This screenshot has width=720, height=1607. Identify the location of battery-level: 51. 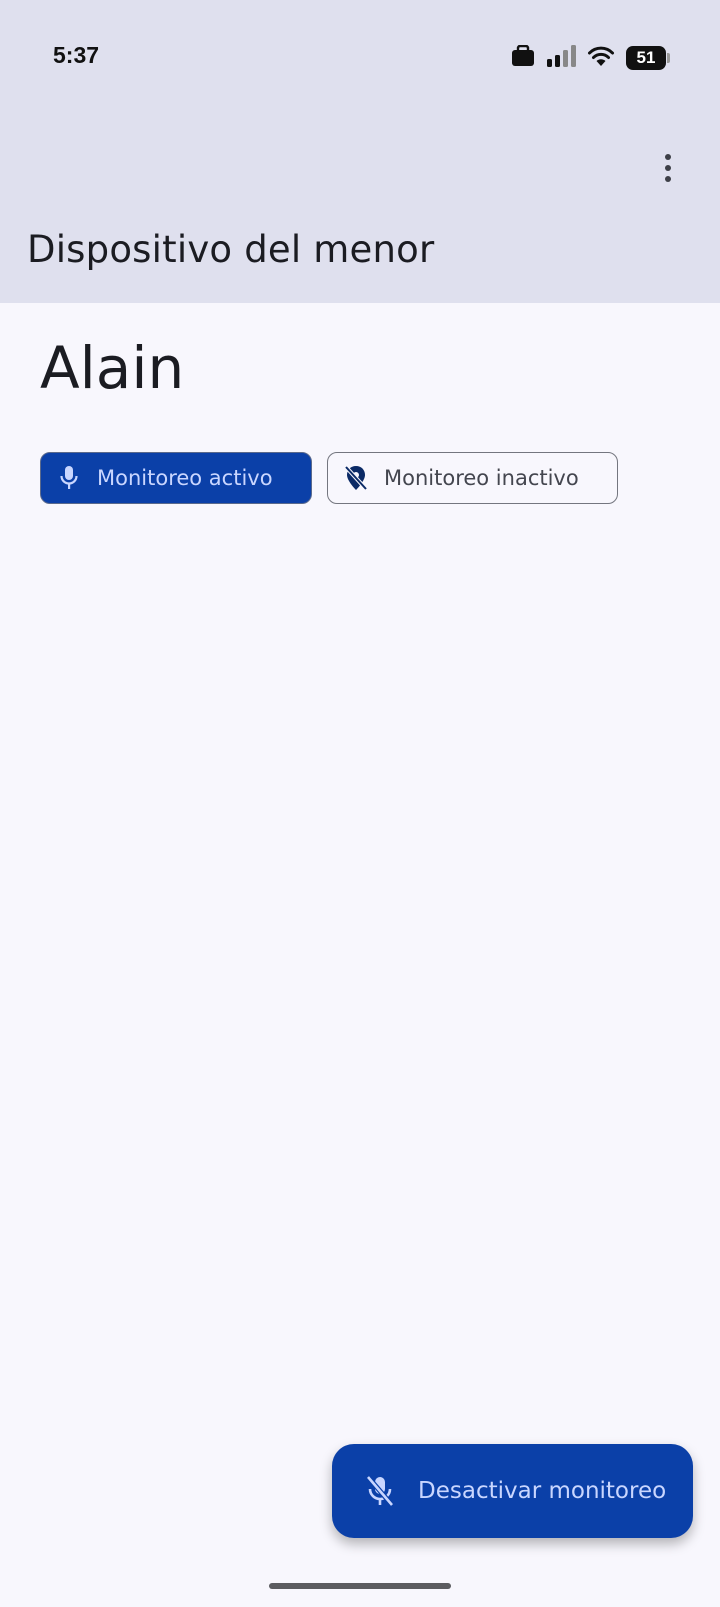
(646, 58).